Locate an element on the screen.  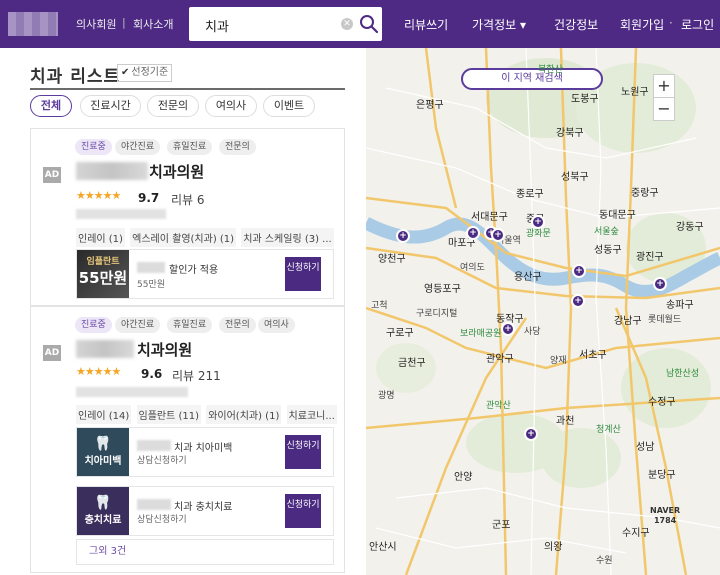
map-label: 의왕 is located at coordinates (553, 547).